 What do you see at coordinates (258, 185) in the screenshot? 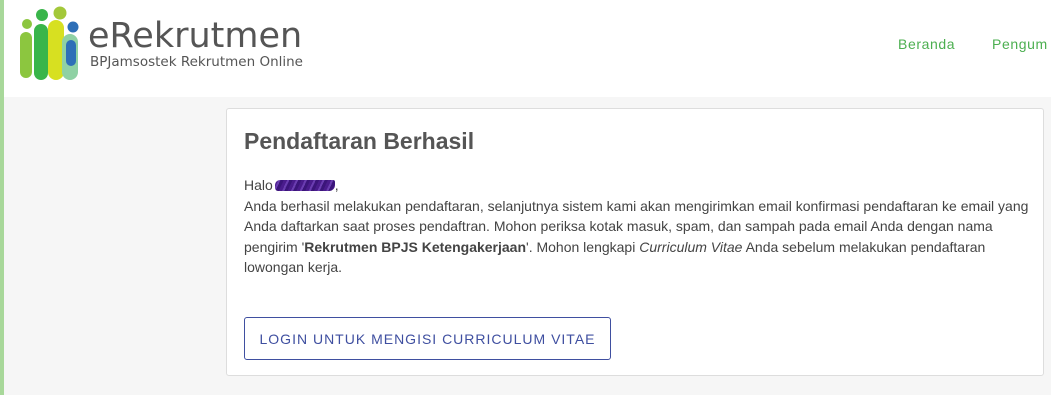
I see `greeting-text: Halo` at bounding box center [258, 185].